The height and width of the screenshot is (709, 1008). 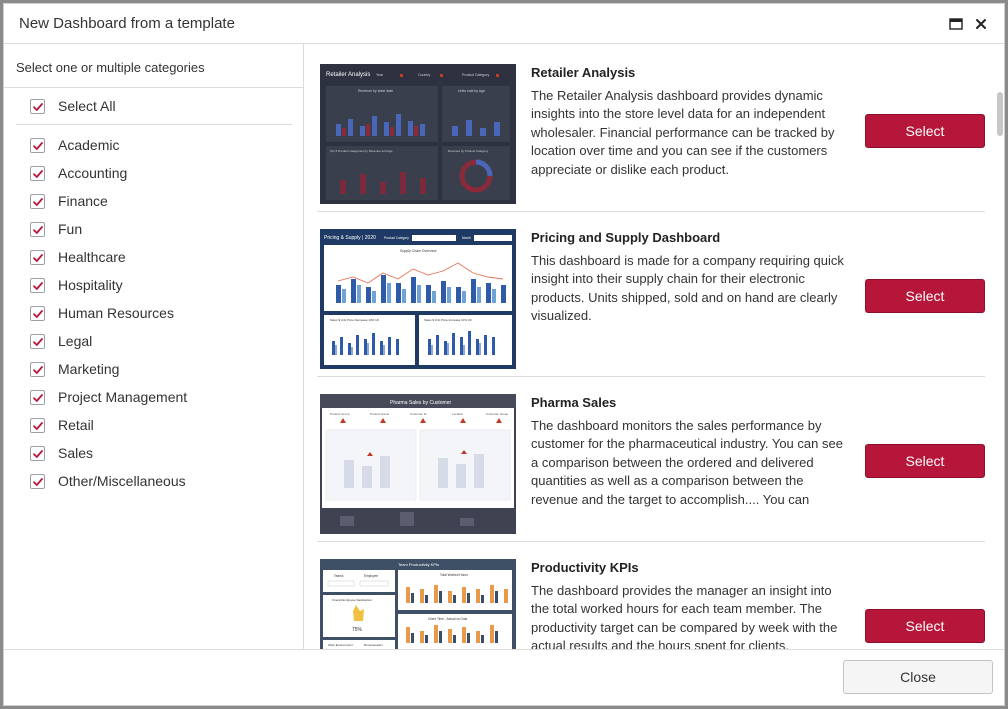 I want to click on category-sales: Sales, so click(x=108, y=453).